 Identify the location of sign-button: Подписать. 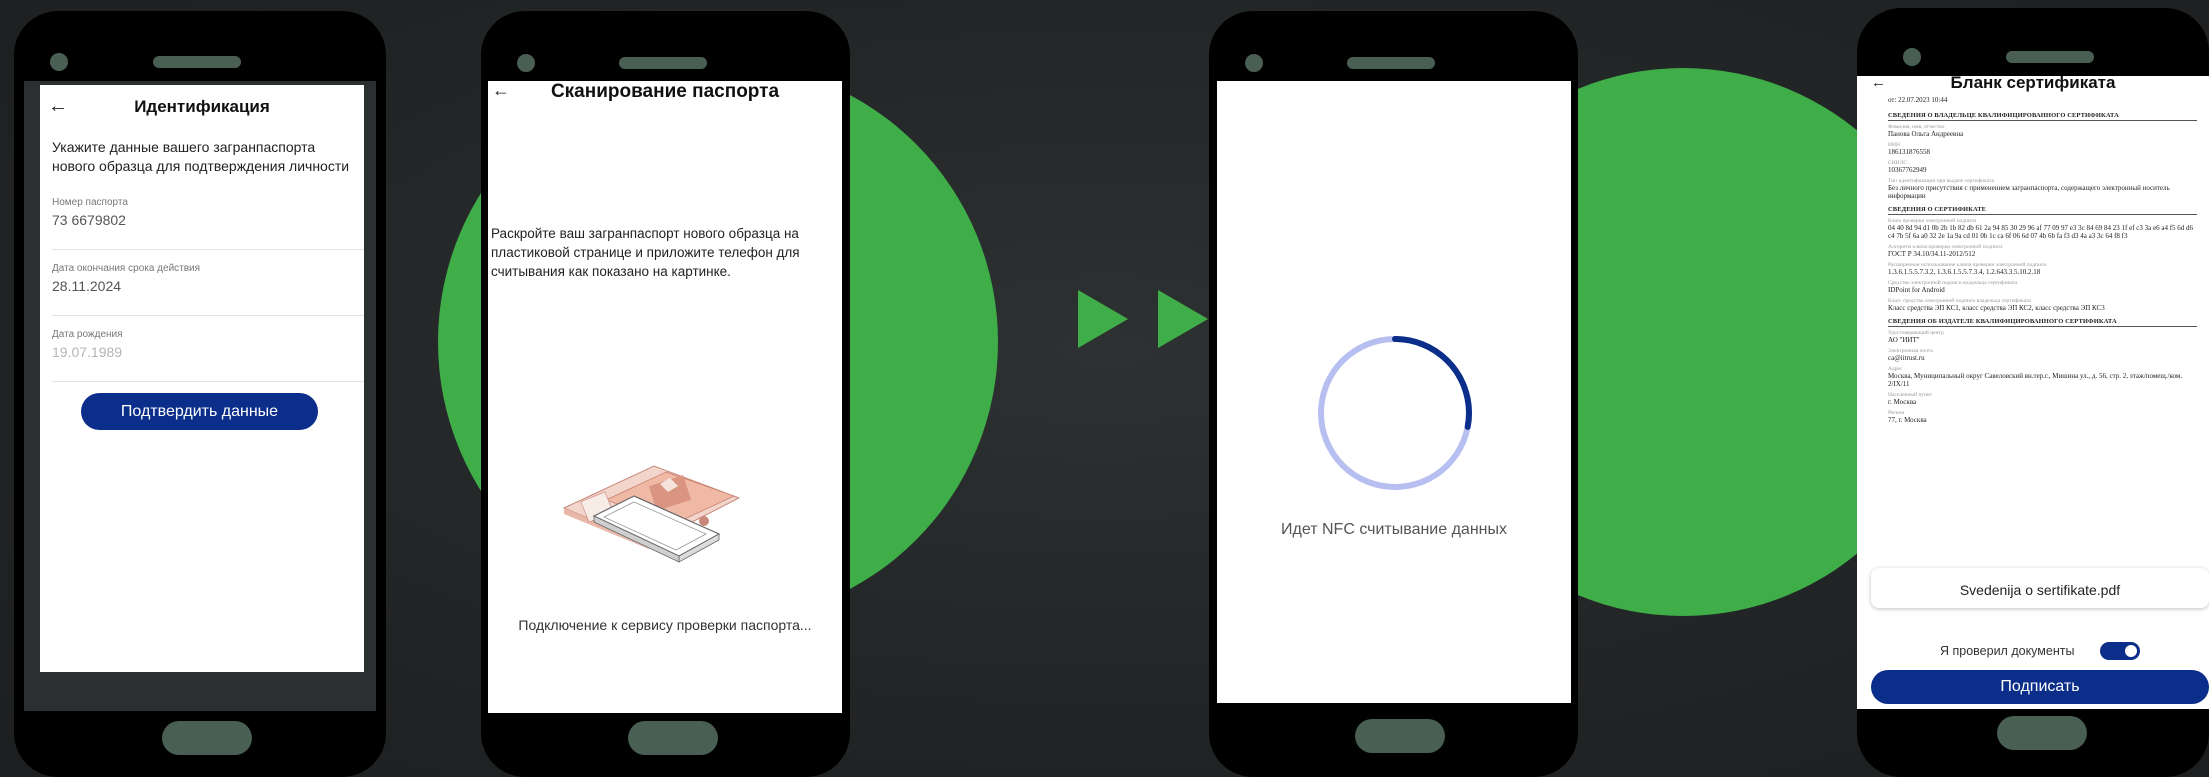
(2040, 687).